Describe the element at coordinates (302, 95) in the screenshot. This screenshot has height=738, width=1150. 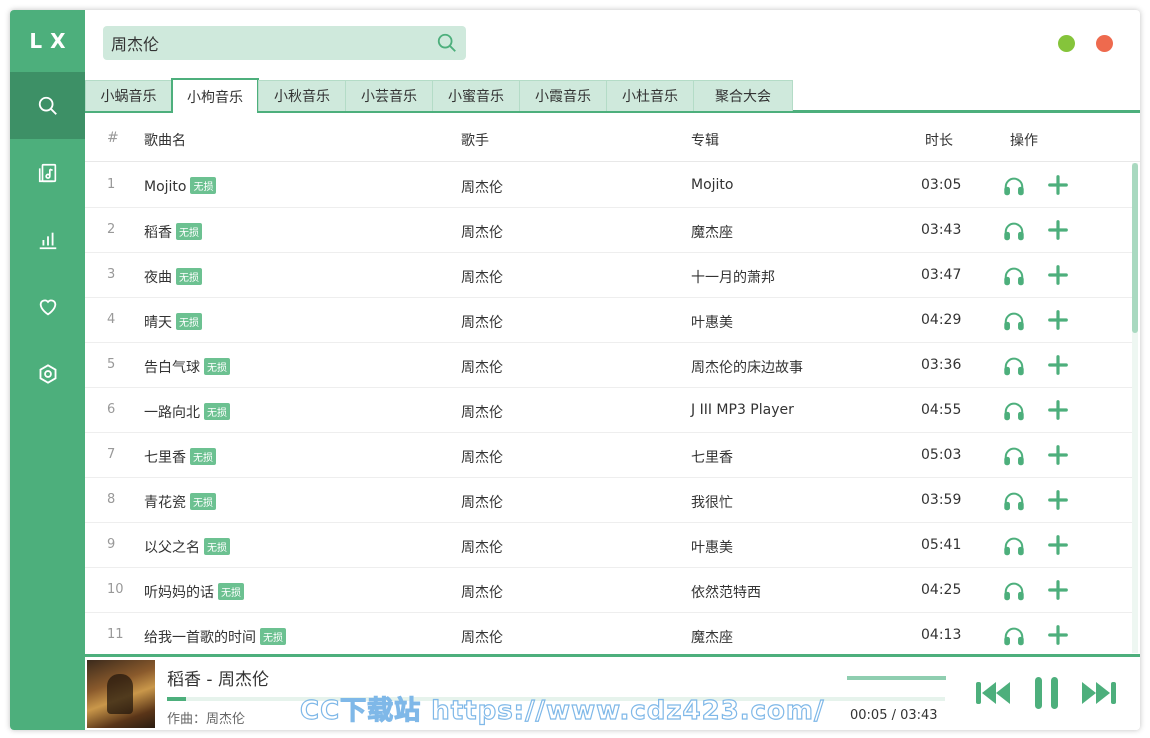
I see `tab-source: 小秋音乐` at that location.